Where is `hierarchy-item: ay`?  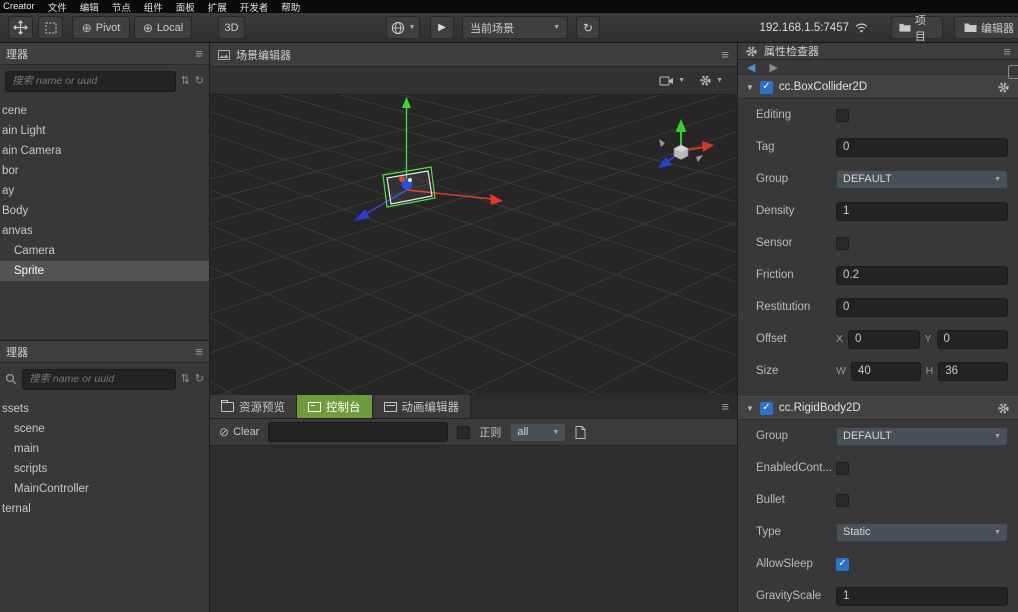
hierarchy-item: ay is located at coordinates (104, 191).